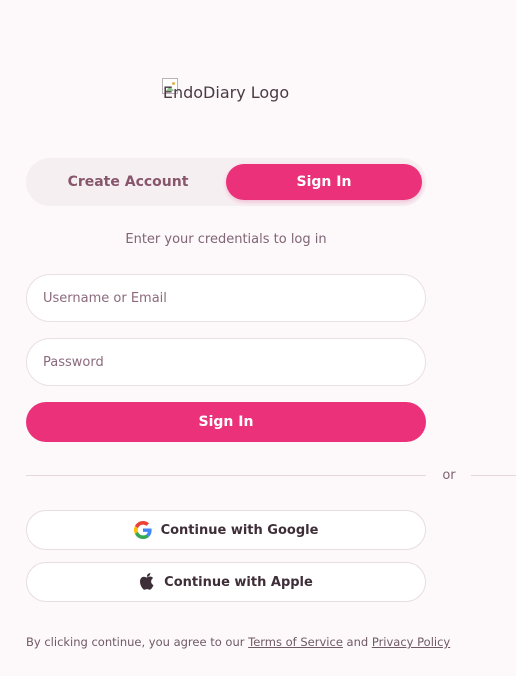  Describe the element at coordinates (226, 475) in the screenshot. I see `divider-line-left` at that location.